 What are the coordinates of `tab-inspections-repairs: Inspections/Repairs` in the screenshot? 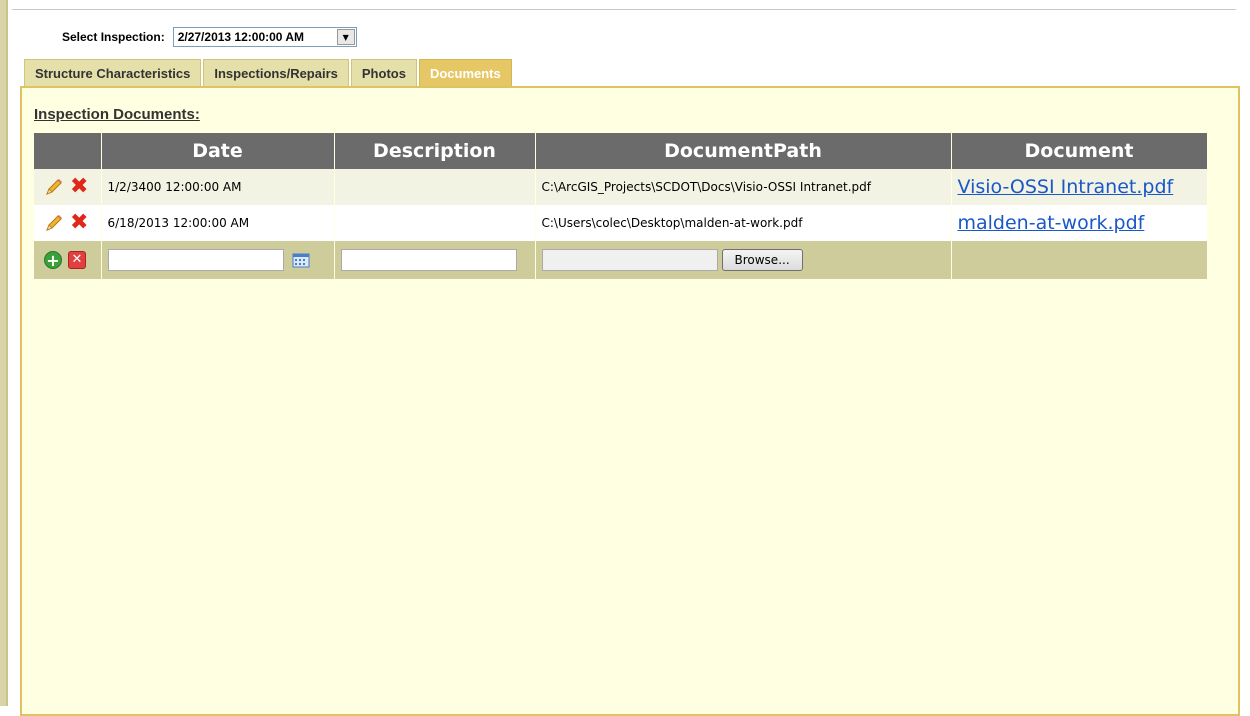 It's located at (276, 72).